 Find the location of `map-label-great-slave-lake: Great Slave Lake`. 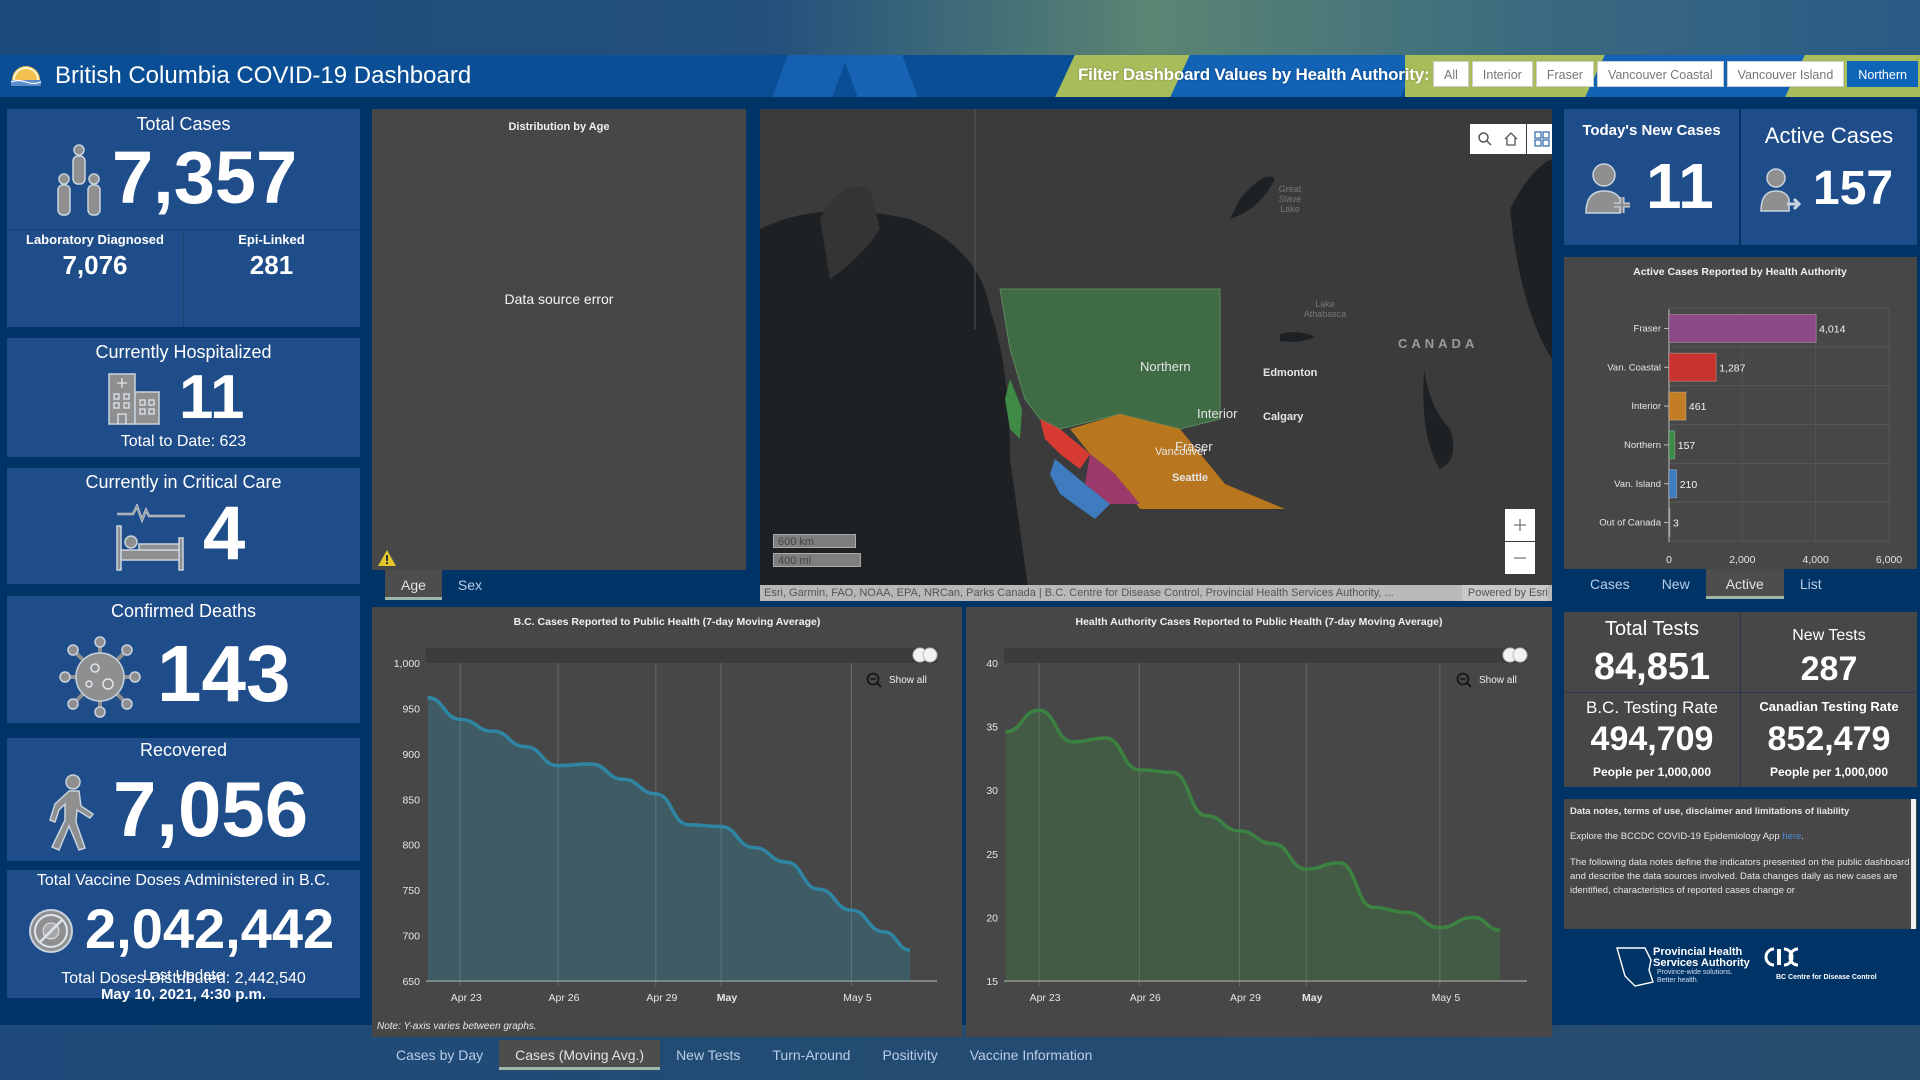

map-label-great-slave-lake: Great Slave Lake is located at coordinates (1290, 199).